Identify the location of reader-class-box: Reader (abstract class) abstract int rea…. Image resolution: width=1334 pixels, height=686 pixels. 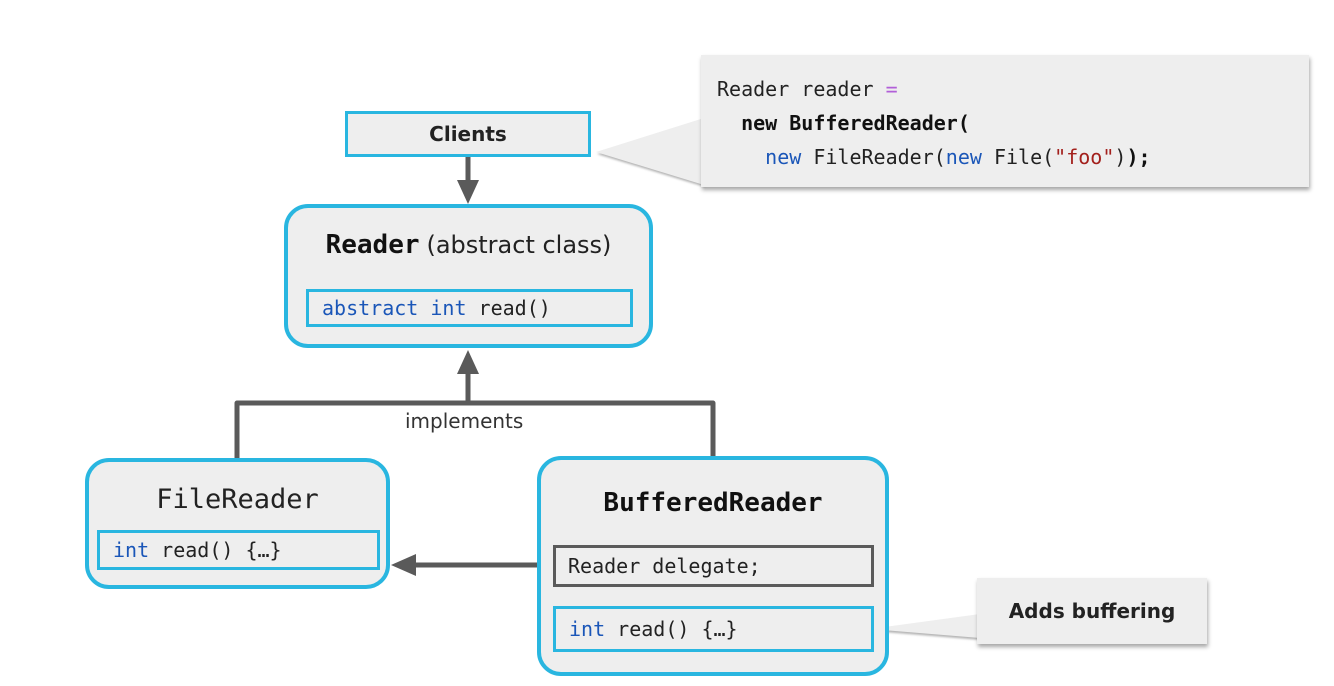
(468, 276).